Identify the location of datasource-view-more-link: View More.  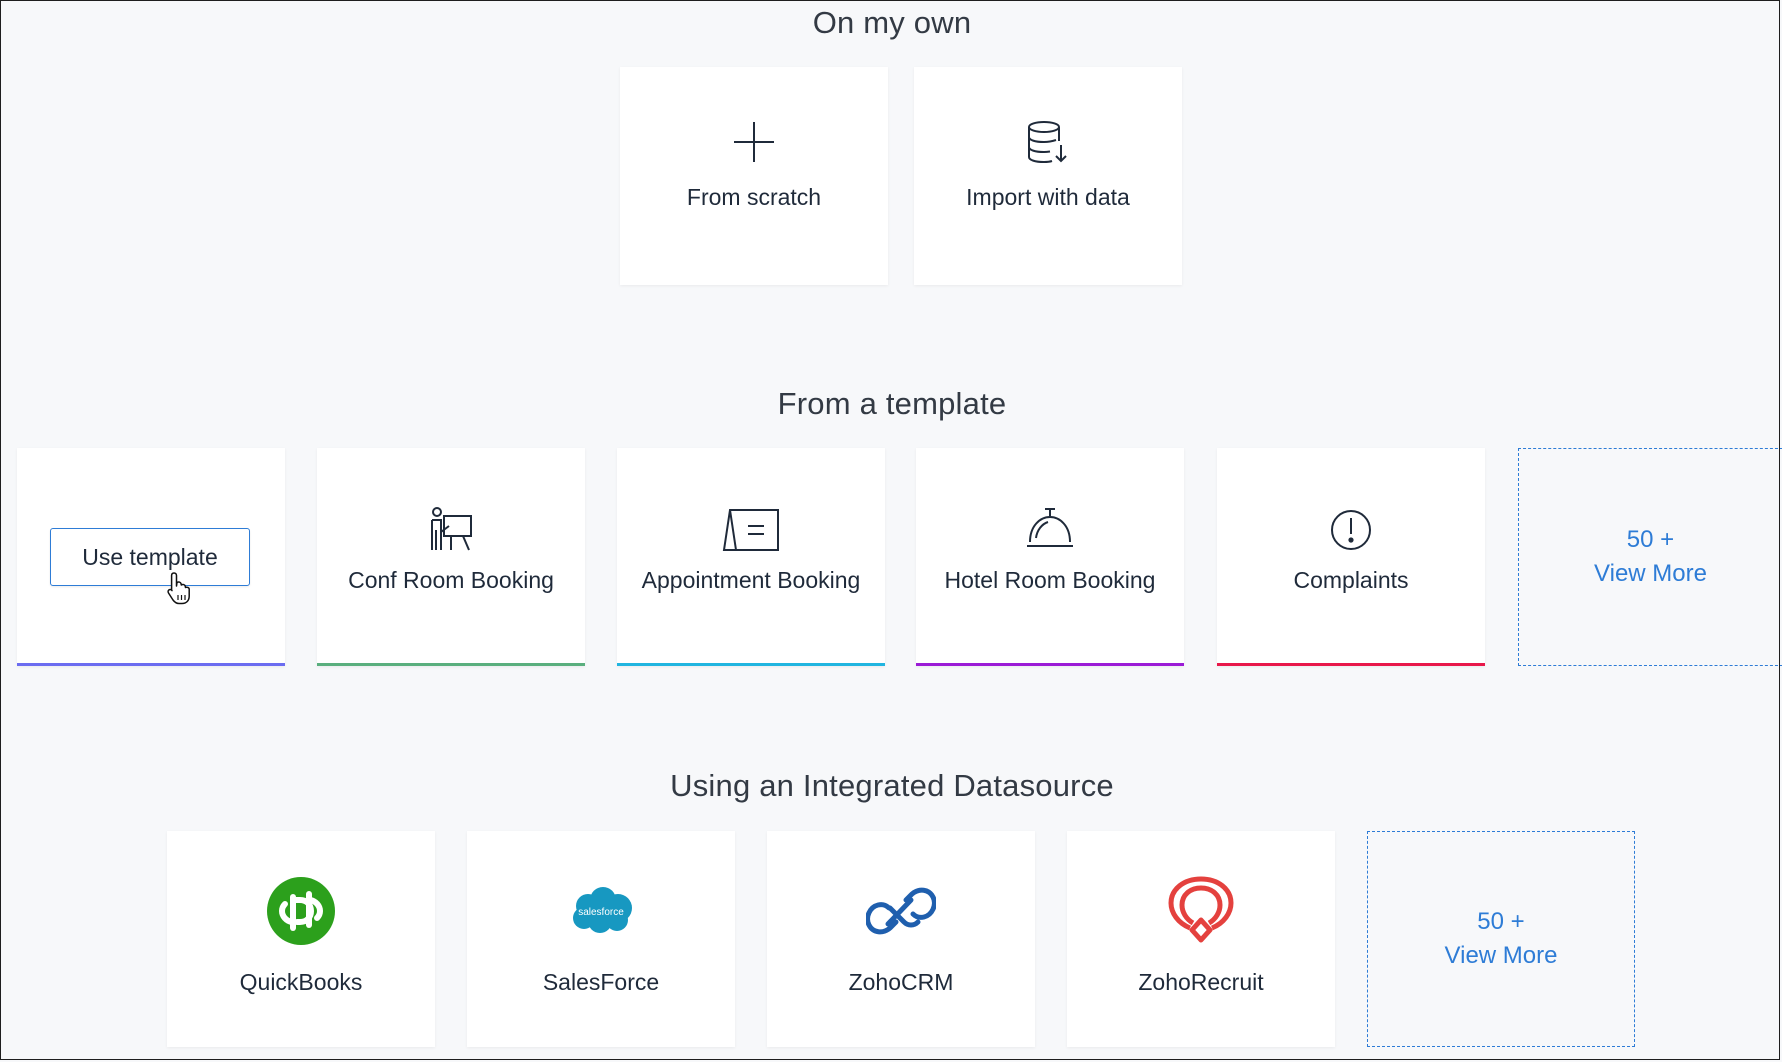
(1501, 956).